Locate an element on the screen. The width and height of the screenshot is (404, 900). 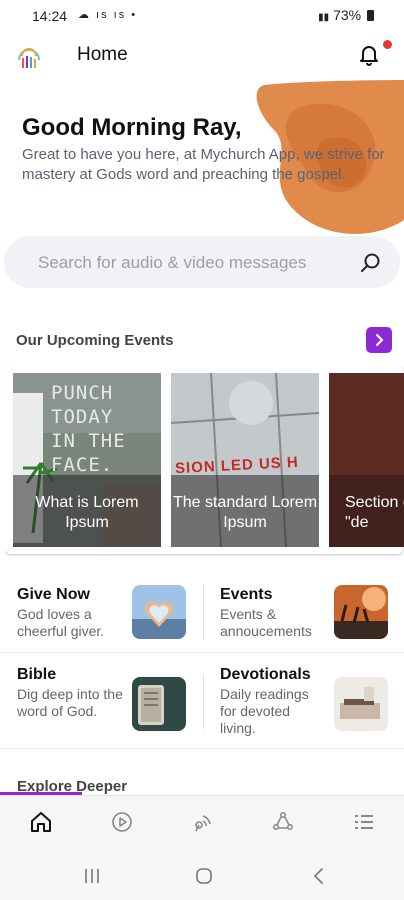
bible-thumbnail is located at coordinates (159, 704).